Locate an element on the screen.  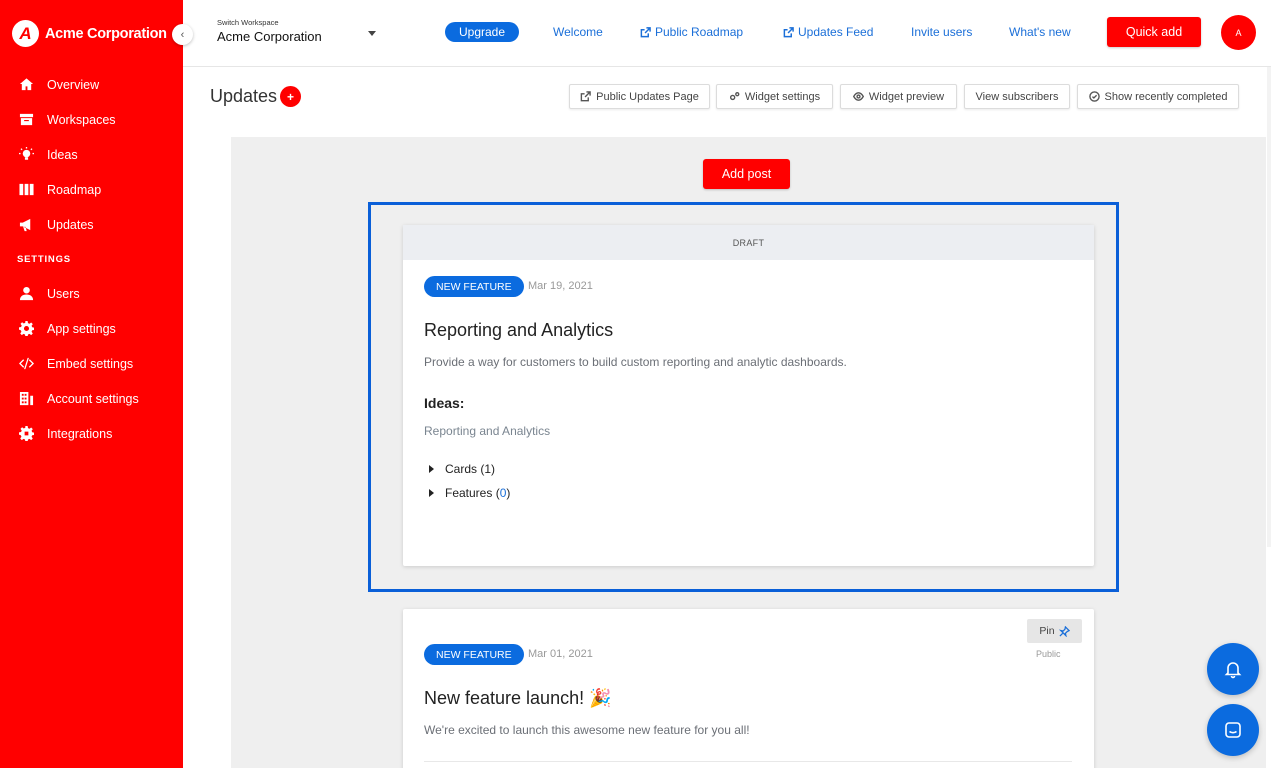
sidebar-item-label: Roadmap is located at coordinates (74, 189).